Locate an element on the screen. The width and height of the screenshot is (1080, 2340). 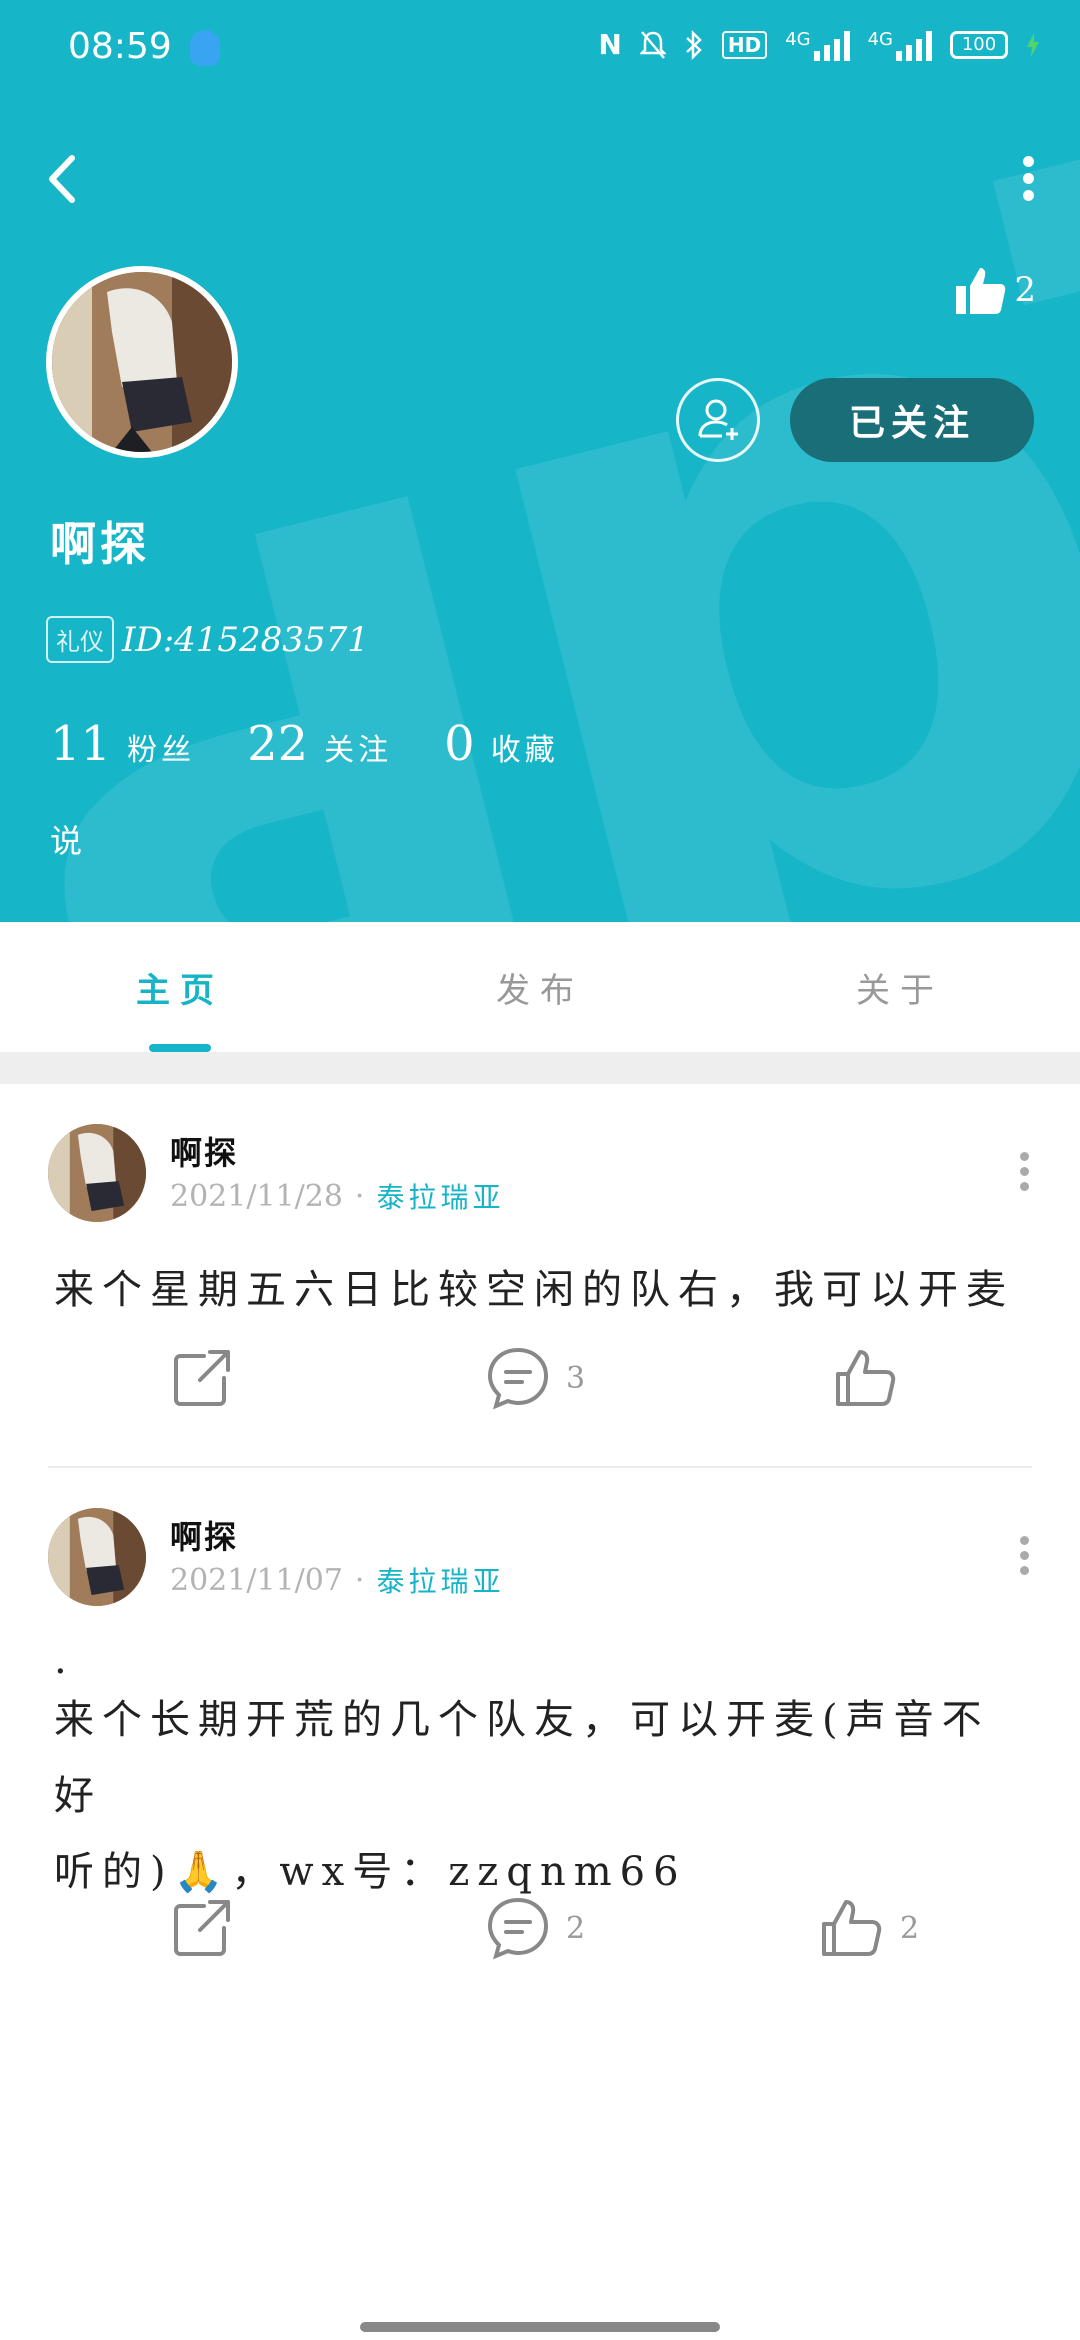
qq-notification-icon is located at coordinates (205, 48).